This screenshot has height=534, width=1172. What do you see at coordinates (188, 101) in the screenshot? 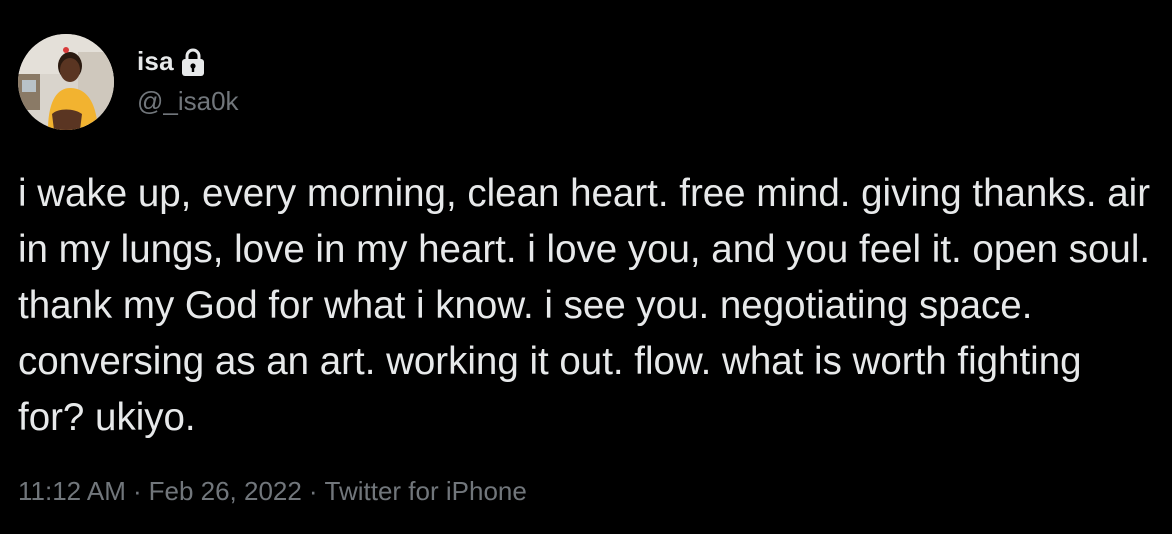
I see `user-handle: @_isa0k` at bounding box center [188, 101].